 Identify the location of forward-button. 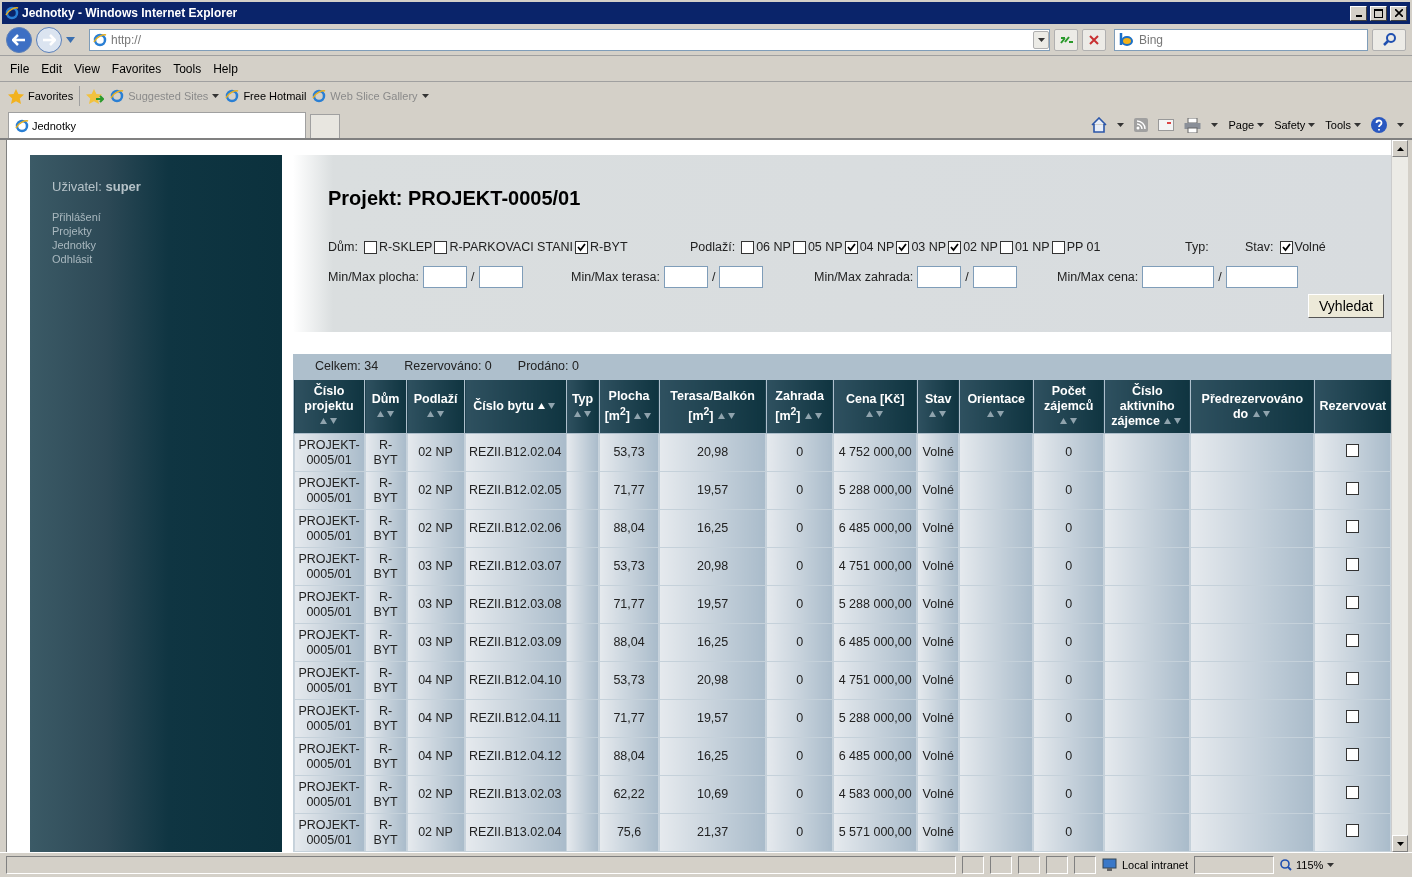
(49, 39).